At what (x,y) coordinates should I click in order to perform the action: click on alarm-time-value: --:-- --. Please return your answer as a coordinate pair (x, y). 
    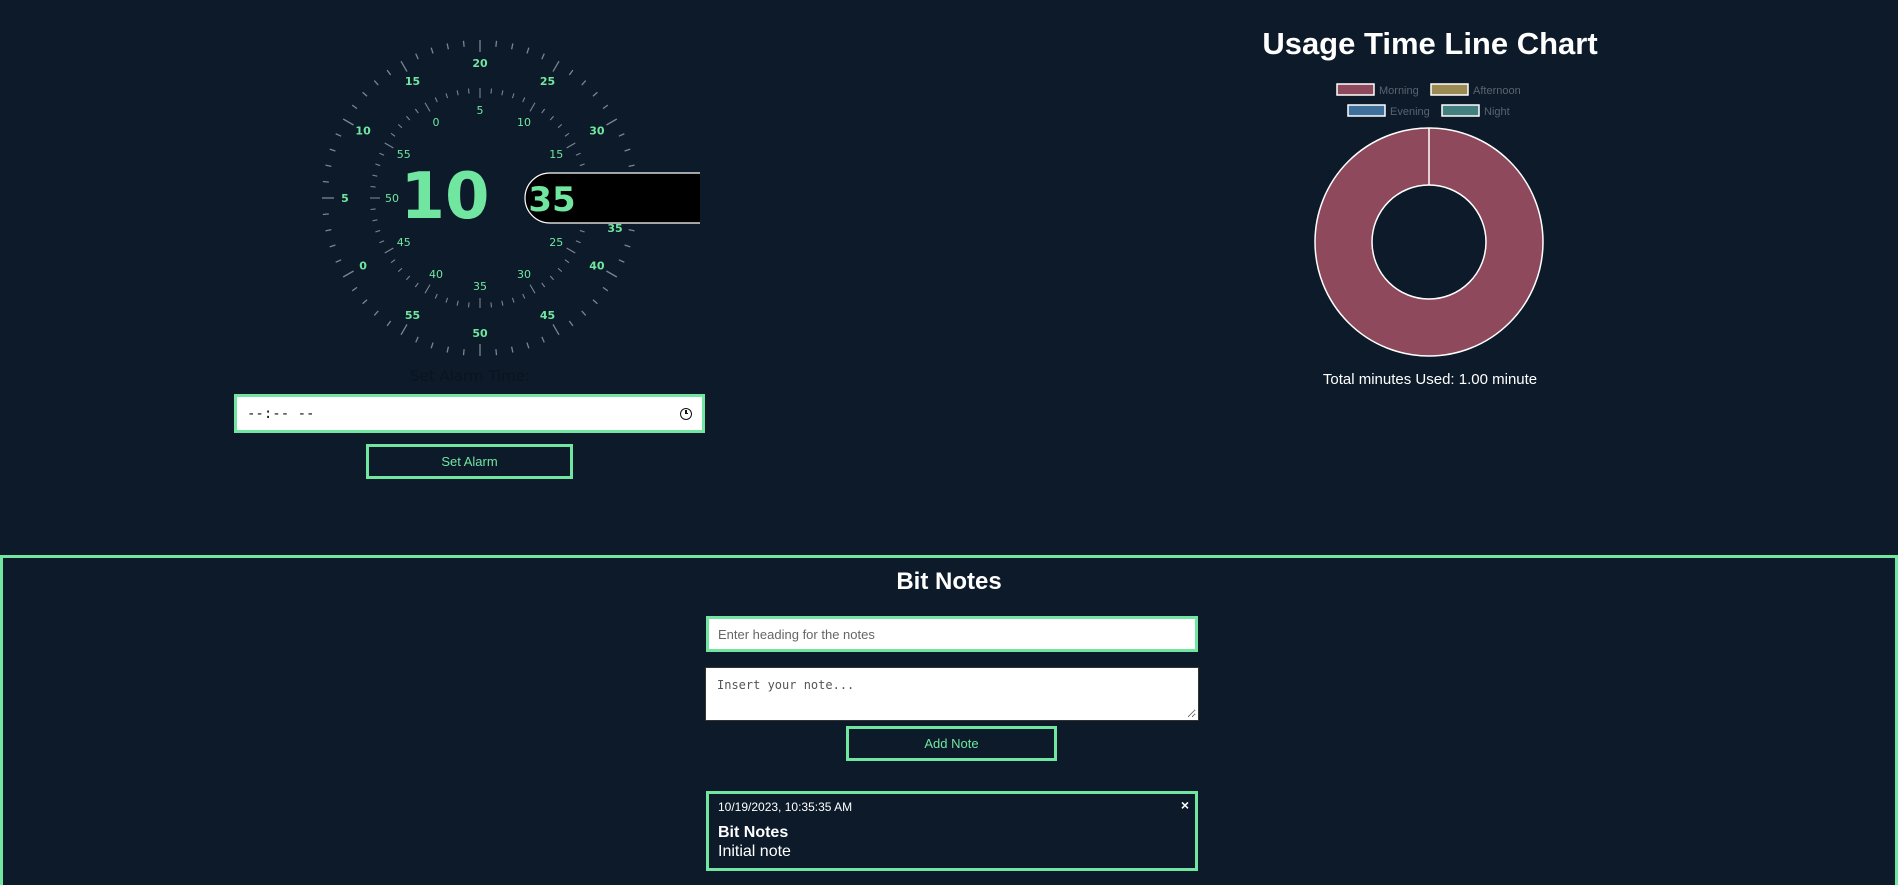
    Looking at the image, I should click on (281, 413).